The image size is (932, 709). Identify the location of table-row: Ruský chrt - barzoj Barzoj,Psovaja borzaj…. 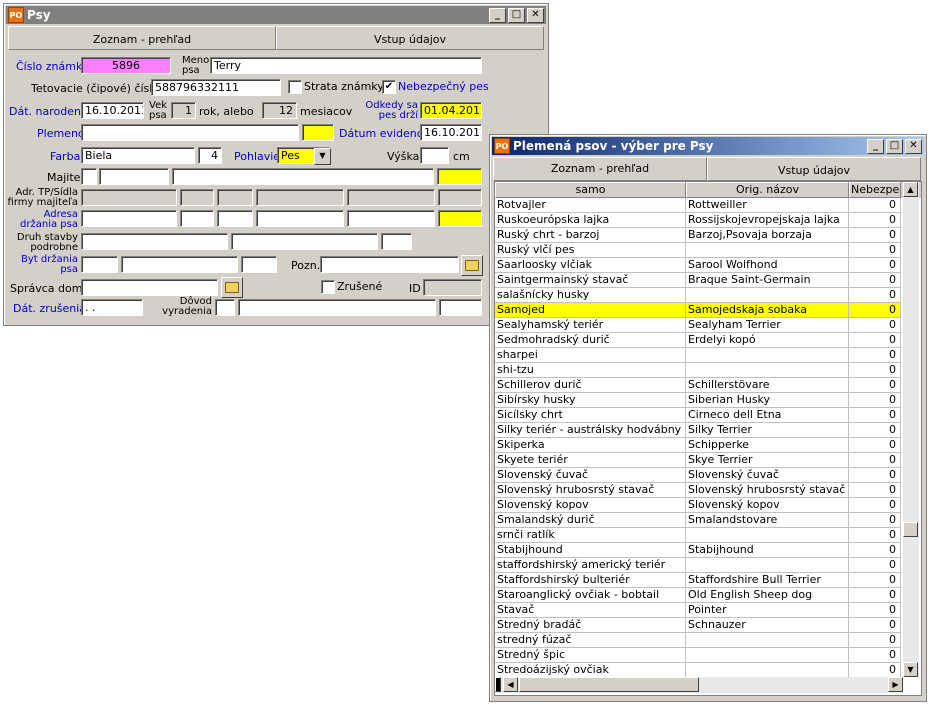
(708, 235).